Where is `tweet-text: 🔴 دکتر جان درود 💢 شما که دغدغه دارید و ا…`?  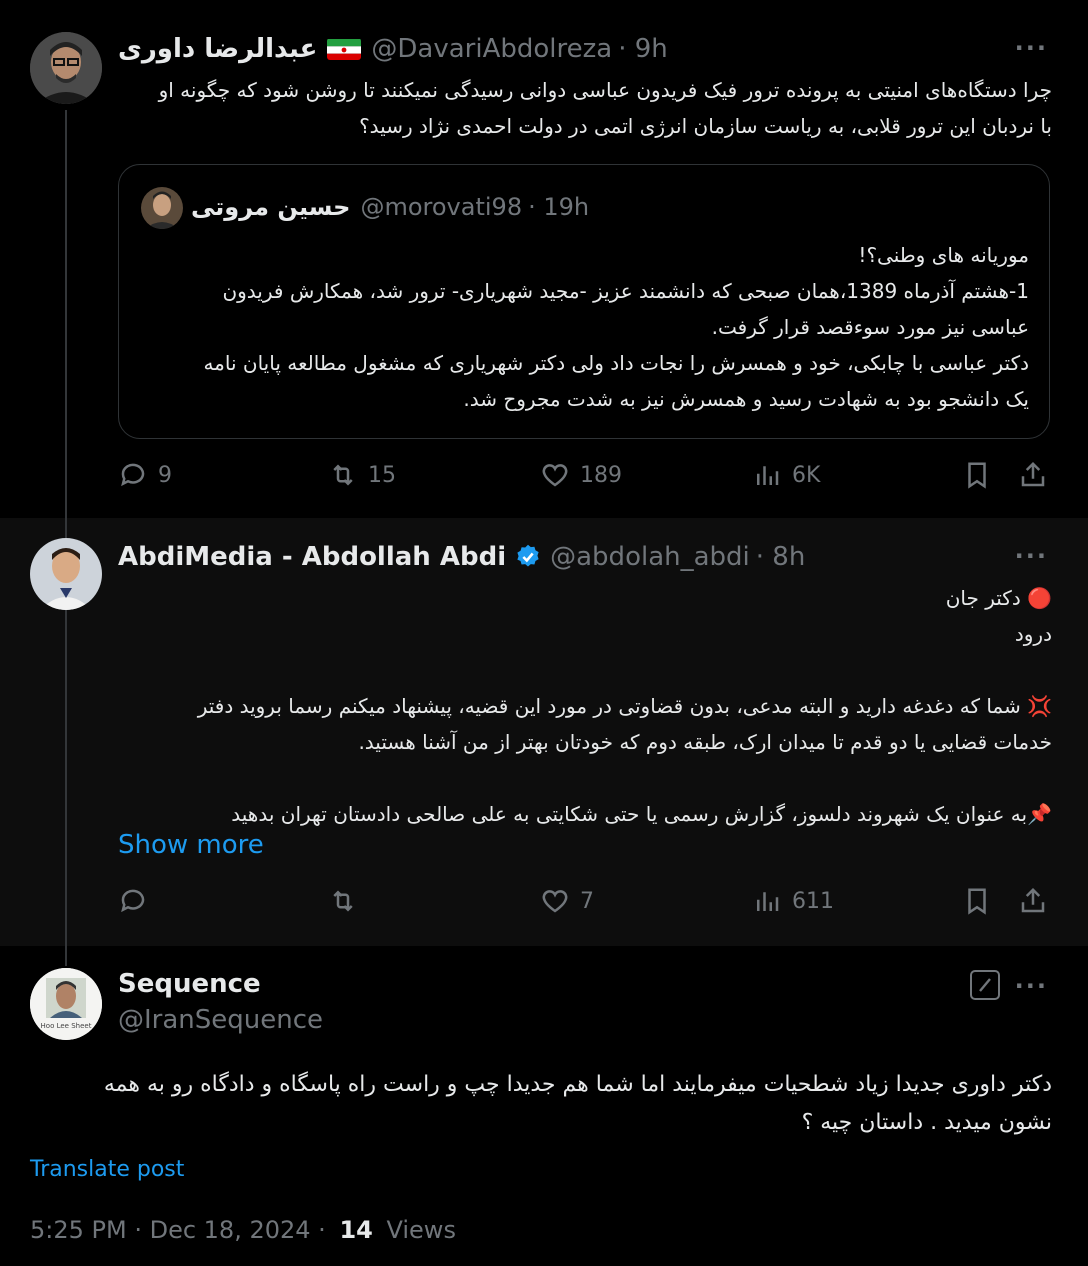 tweet-text: 🔴 دکتر جان درود 💢 شما که دغدغه دارید و ا… is located at coordinates (624, 706).